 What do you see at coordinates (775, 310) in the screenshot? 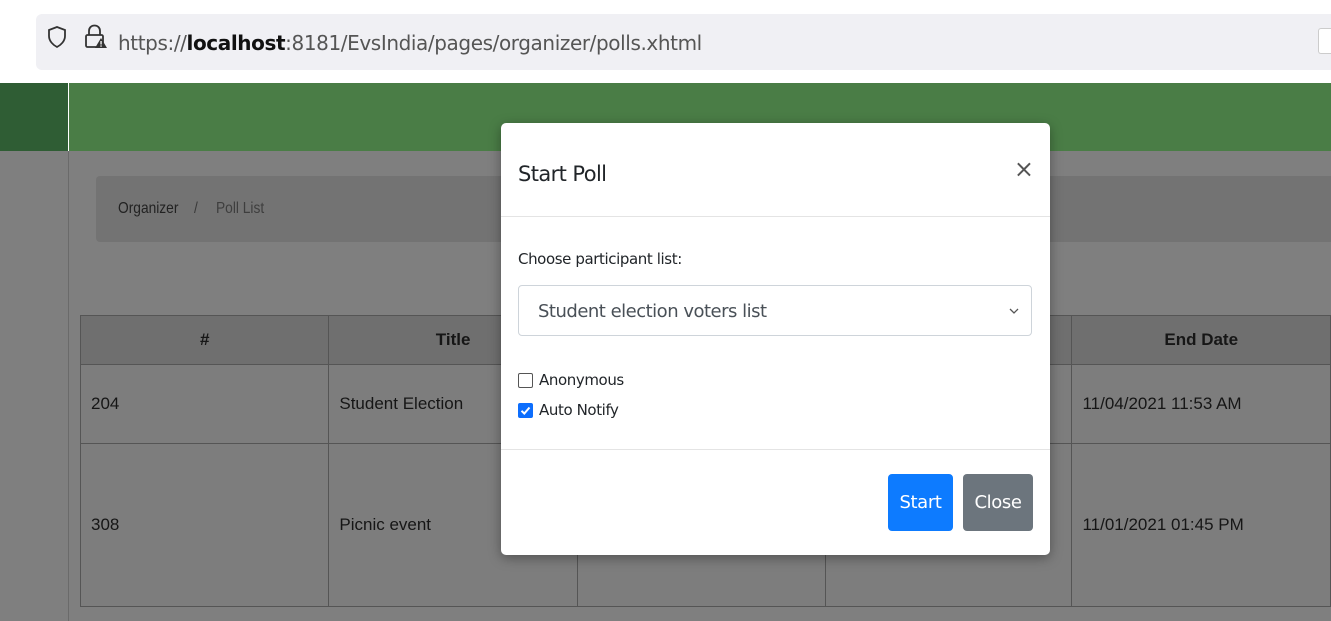
I see `participant-list-select: Student election voters list` at bounding box center [775, 310].